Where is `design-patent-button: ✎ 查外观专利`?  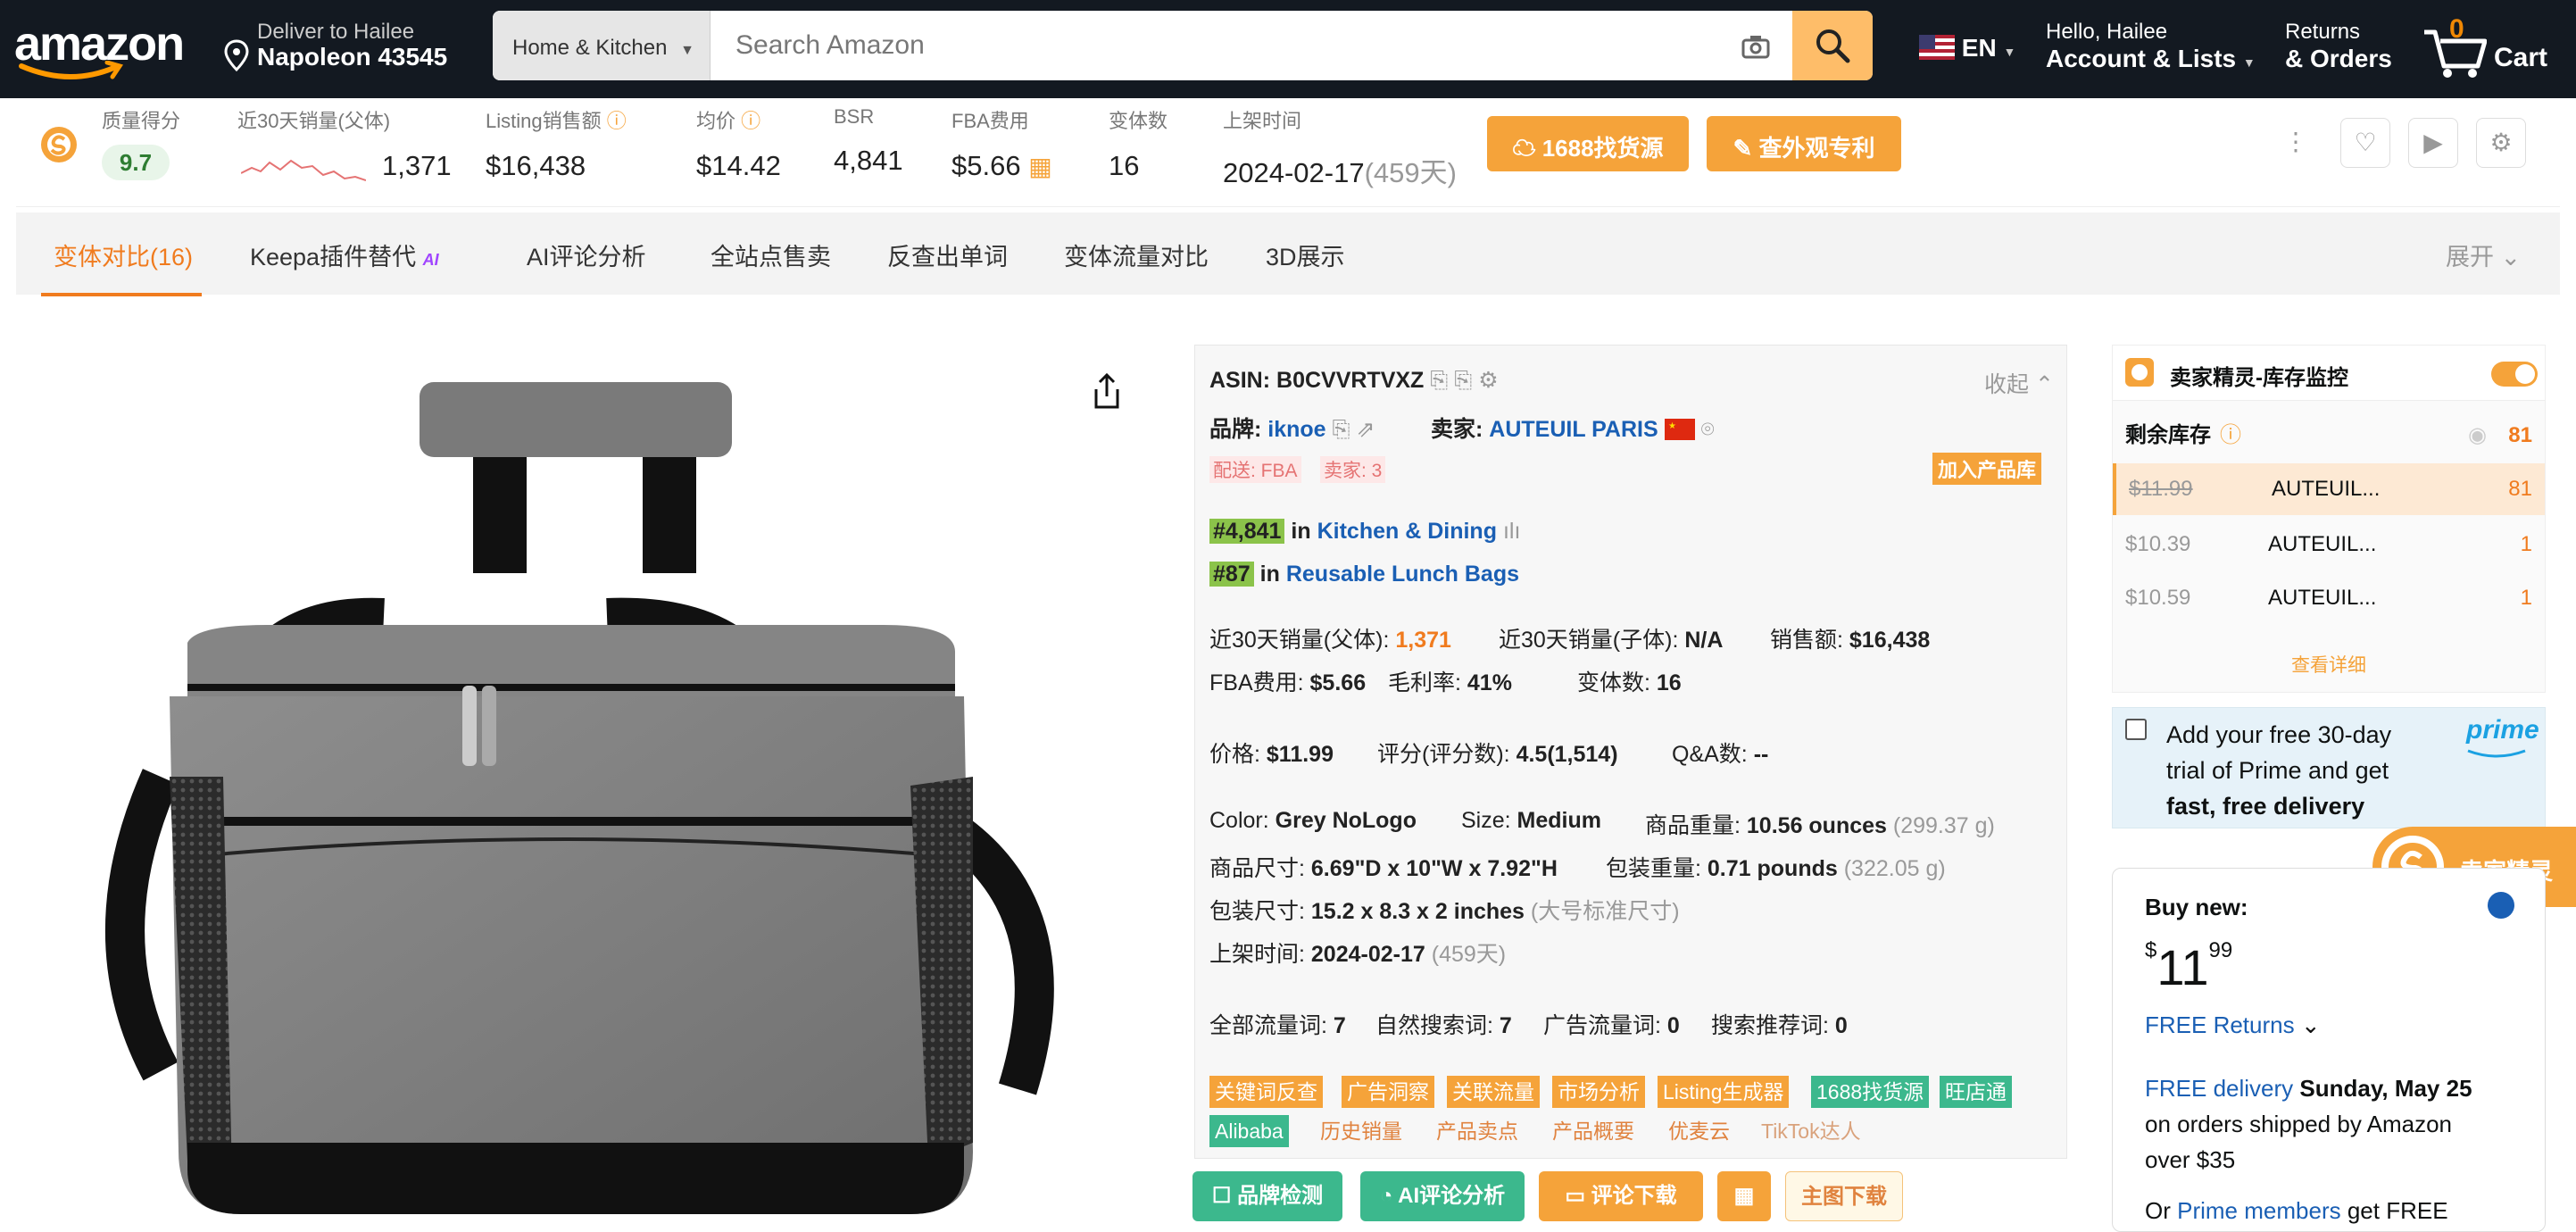
design-patent-button: ✎ 查外观专利 is located at coordinates (1804, 143).